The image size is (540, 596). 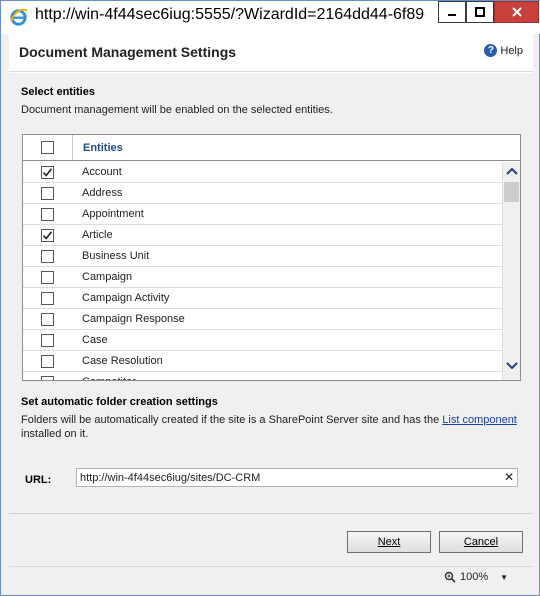 I want to click on entity-label: Campaign Response, so click(x=133, y=319).